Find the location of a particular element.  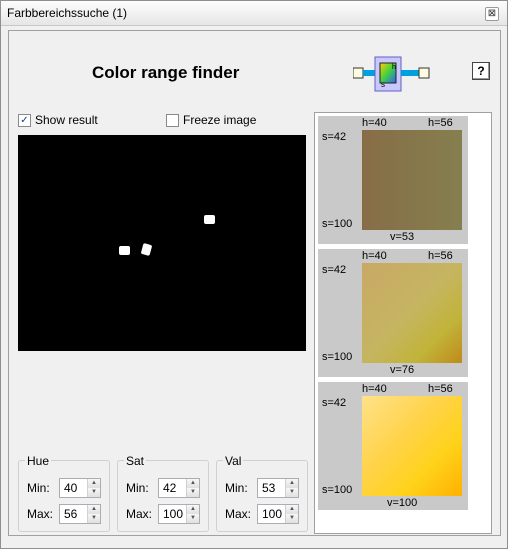

val-max-value: 100 is located at coordinates (272, 514).